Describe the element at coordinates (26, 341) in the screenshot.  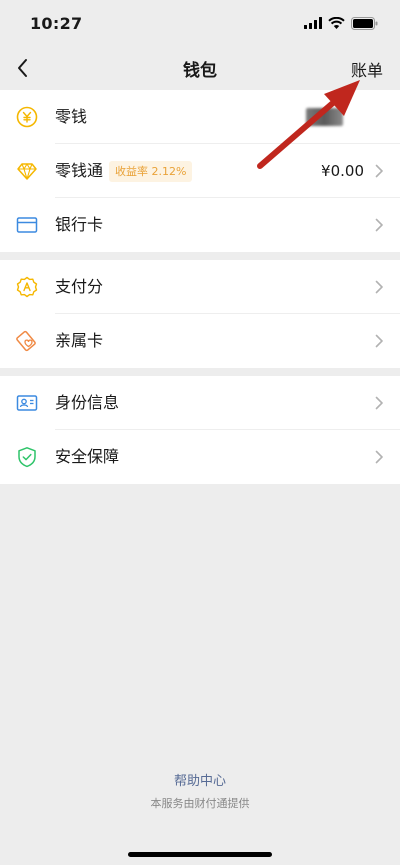
I see `family-card-icon` at that location.